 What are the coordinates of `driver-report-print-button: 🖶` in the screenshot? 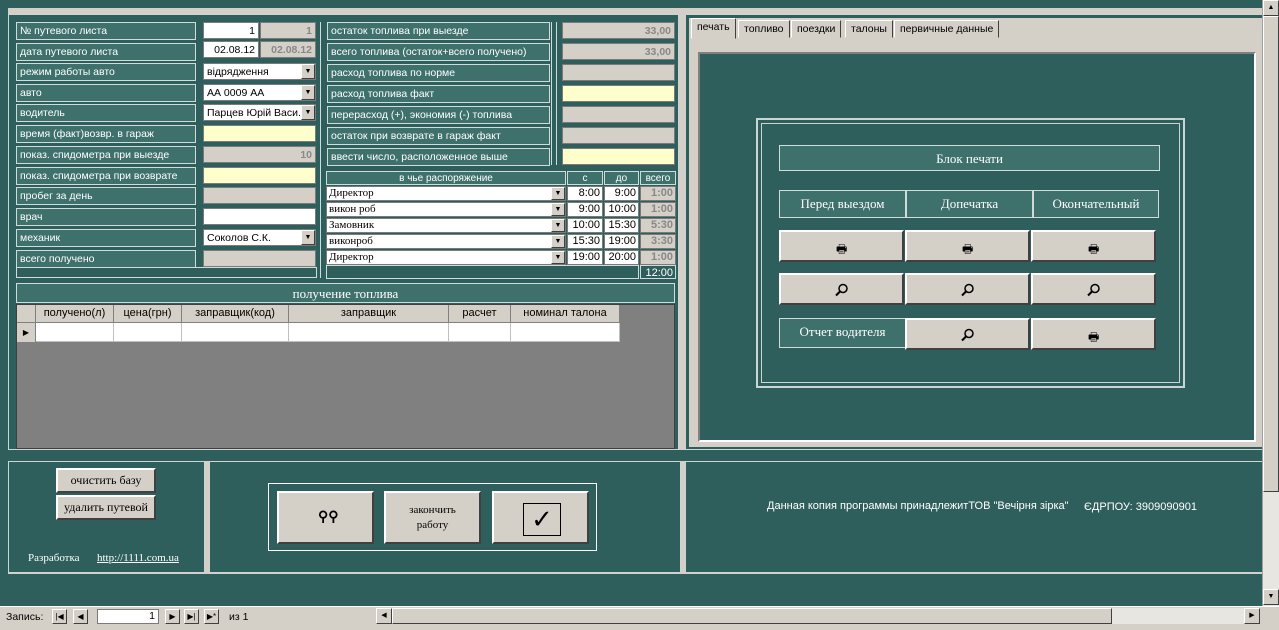 It's located at (1093, 334).